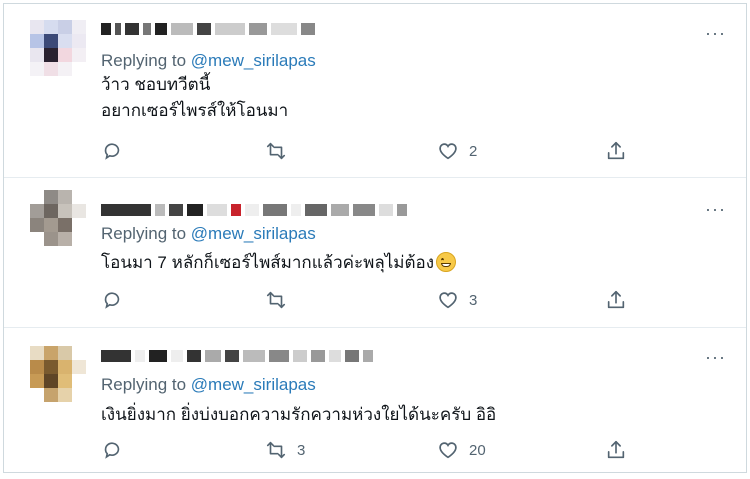 The height and width of the screenshot is (479, 750). I want to click on like-button: 3, so click(457, 300).